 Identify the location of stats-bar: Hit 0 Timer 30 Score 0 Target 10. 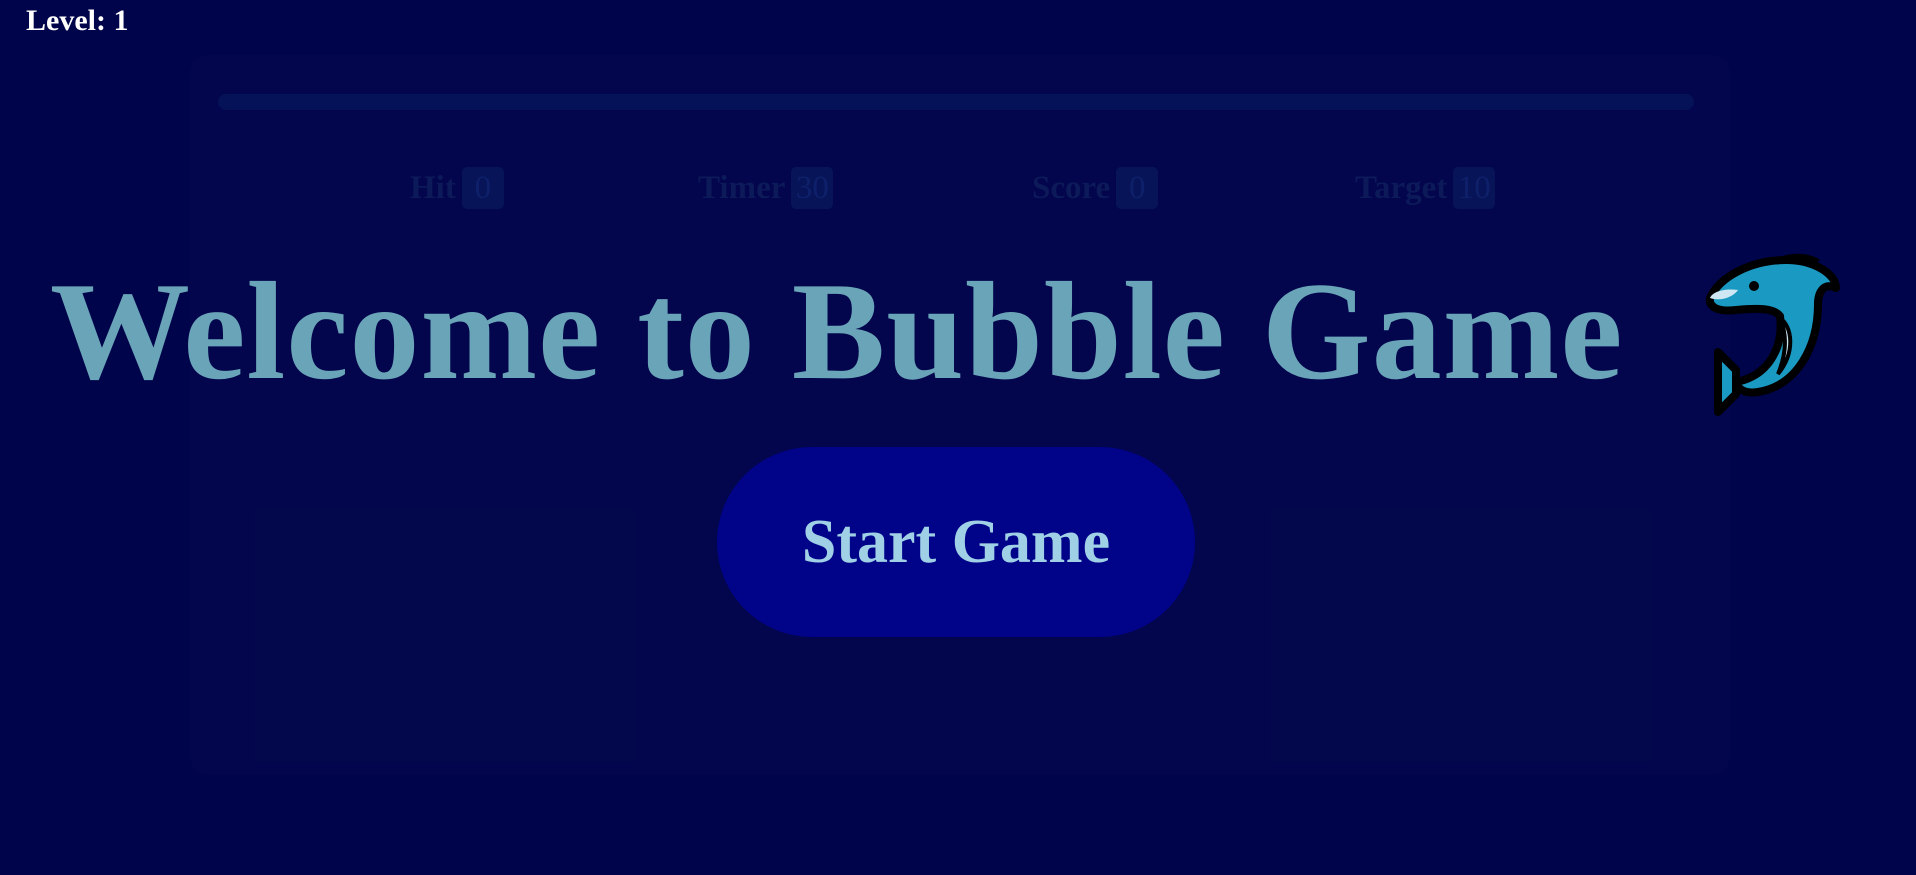
(958, 189).